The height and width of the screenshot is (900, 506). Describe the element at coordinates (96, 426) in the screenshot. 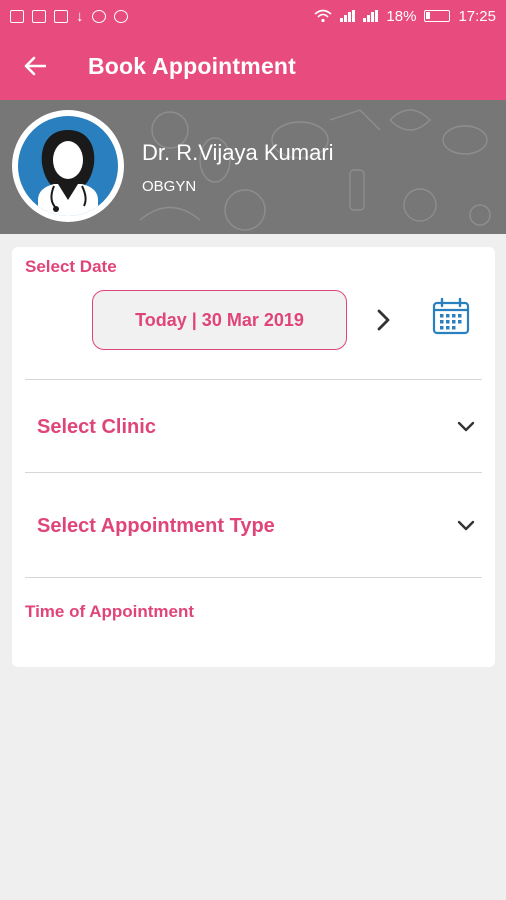

I see `clinic-placeholder: Select Clinic` at that location.